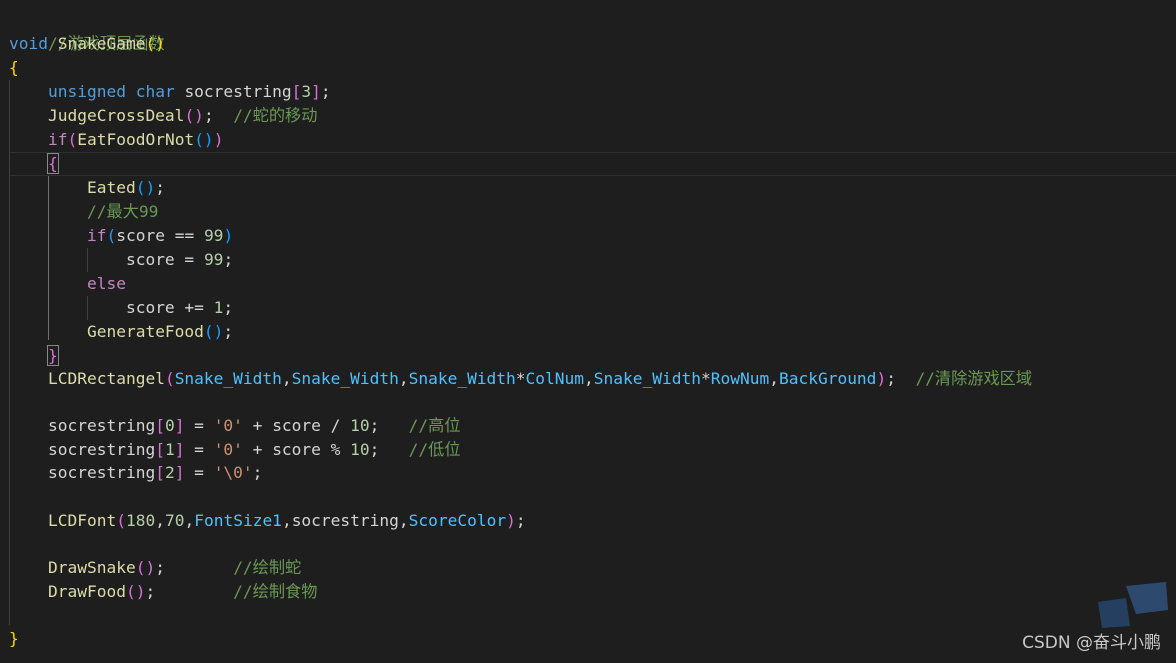 Image resolution: width=1176 pixels, height=663 pixels. Describe the element at coordinates (306, 91) in the screenshot. I see `number: 3` at that location.